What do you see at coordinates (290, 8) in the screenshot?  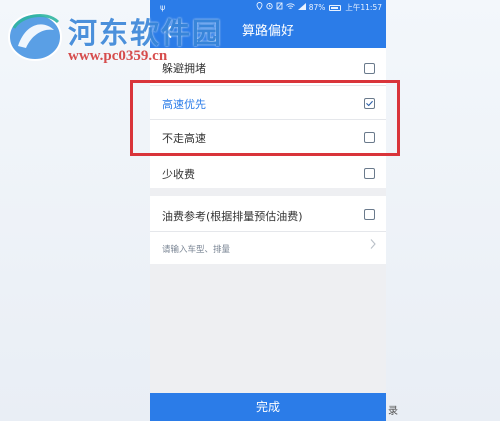 I see `wifi-icon` at bounding box center [290, 8].